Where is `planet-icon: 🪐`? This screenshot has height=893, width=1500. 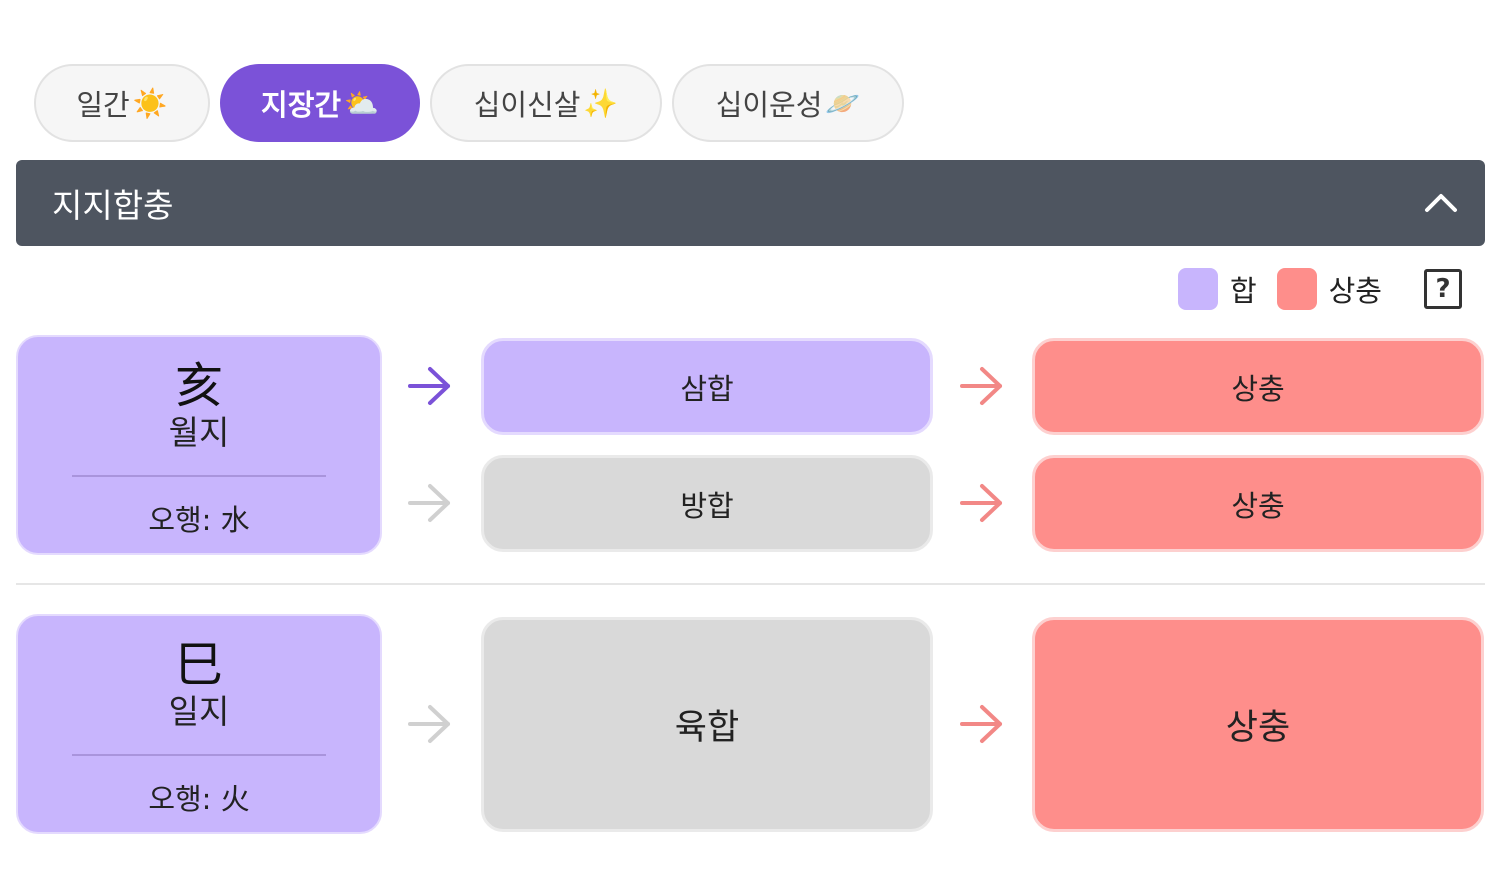
planet-icon: 🪐 is located at coordinates (843, 103).